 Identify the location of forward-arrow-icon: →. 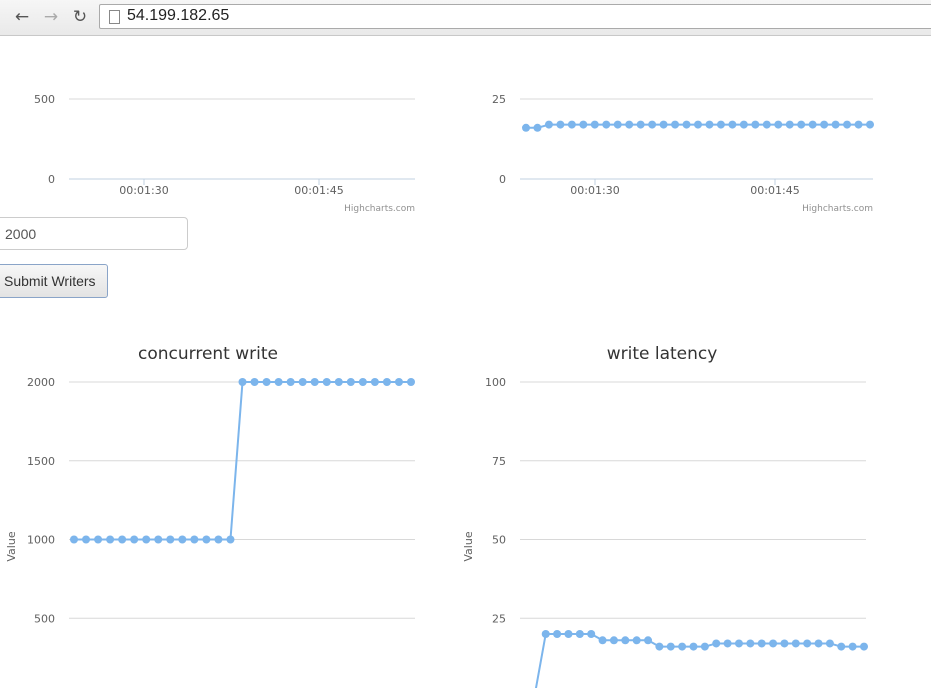
(51, 17).